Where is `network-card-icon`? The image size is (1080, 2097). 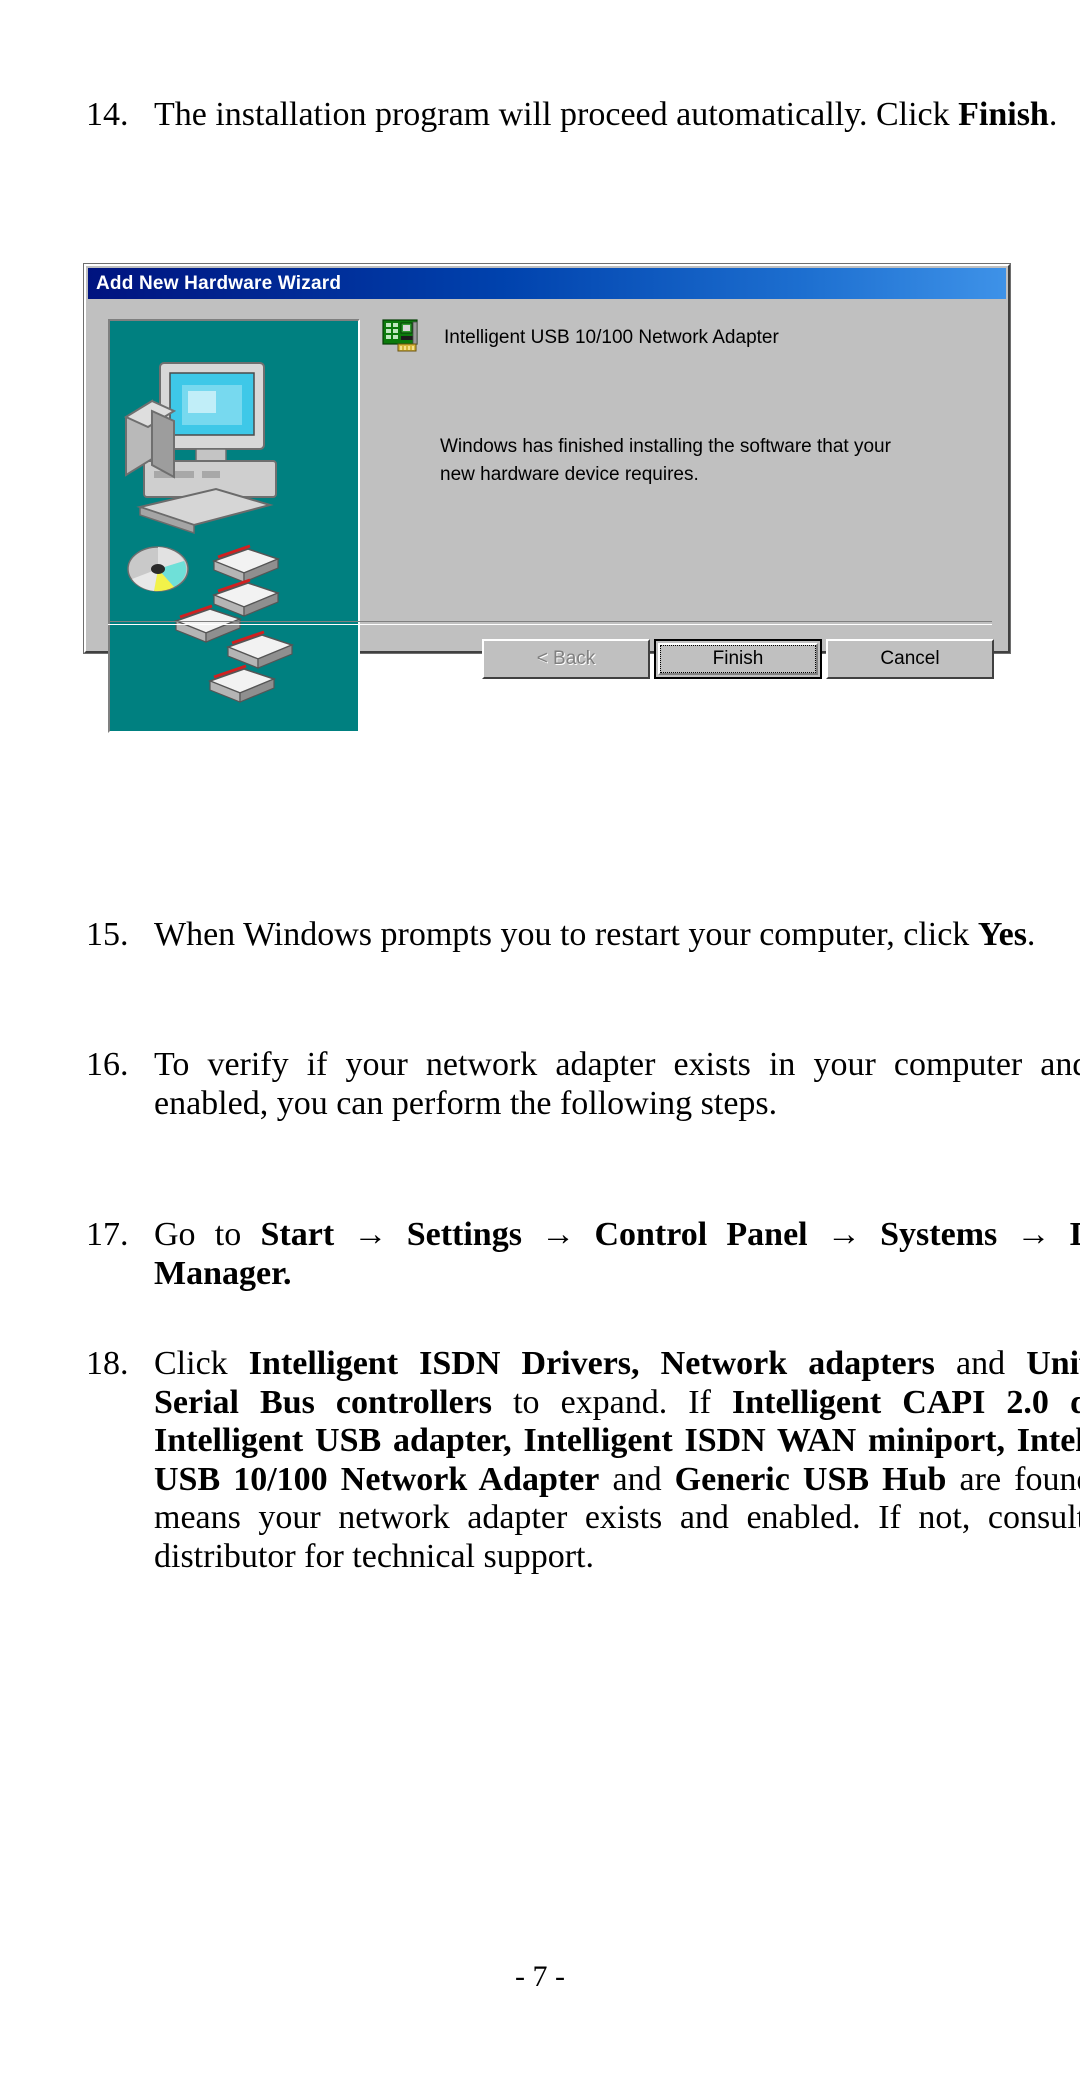 network-card-icon is located at coordinates (402, 338).